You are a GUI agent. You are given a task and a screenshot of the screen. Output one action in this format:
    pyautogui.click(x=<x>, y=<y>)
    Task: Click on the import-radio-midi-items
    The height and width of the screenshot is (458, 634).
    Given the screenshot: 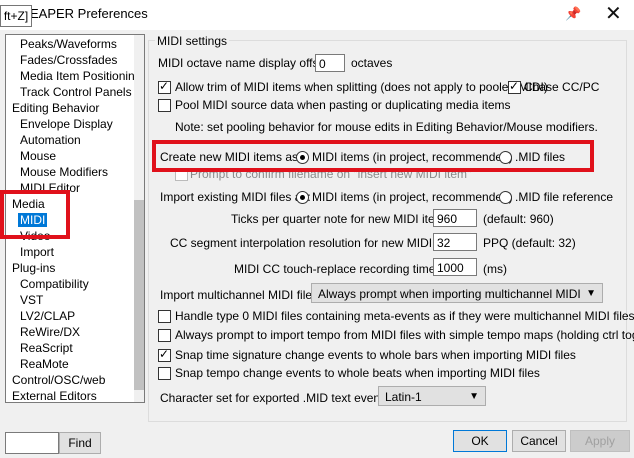 What is the action you would take?
    pyautogui.click(x=302, y=197)
    